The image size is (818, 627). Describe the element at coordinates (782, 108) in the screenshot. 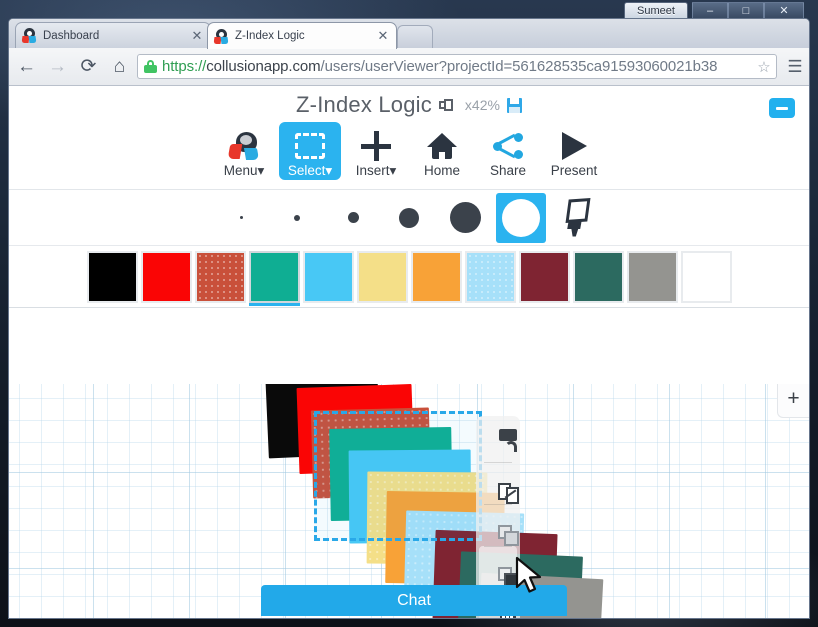

I see `collapse-toolbar-button` at that location.